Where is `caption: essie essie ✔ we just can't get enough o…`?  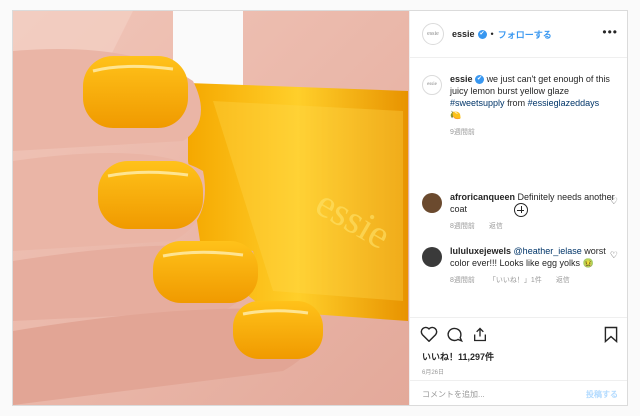
caption: essie essie ✔ we just can't get enough o… is located at coordinates (522, 106).